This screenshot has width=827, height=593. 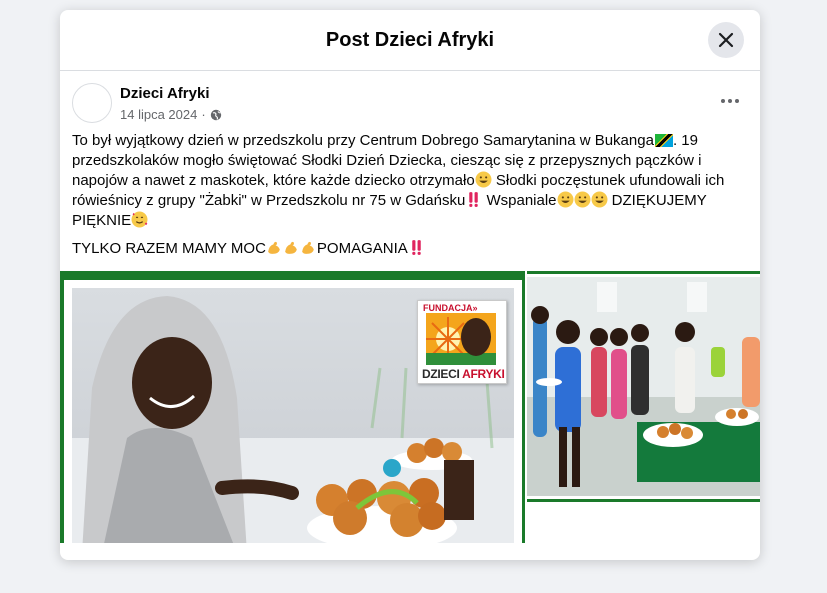 What do you see at coordinates (139, 219) in the screenshot?
I see `smiling-face-with-hearts-icon` at bounding box center [139, 219].